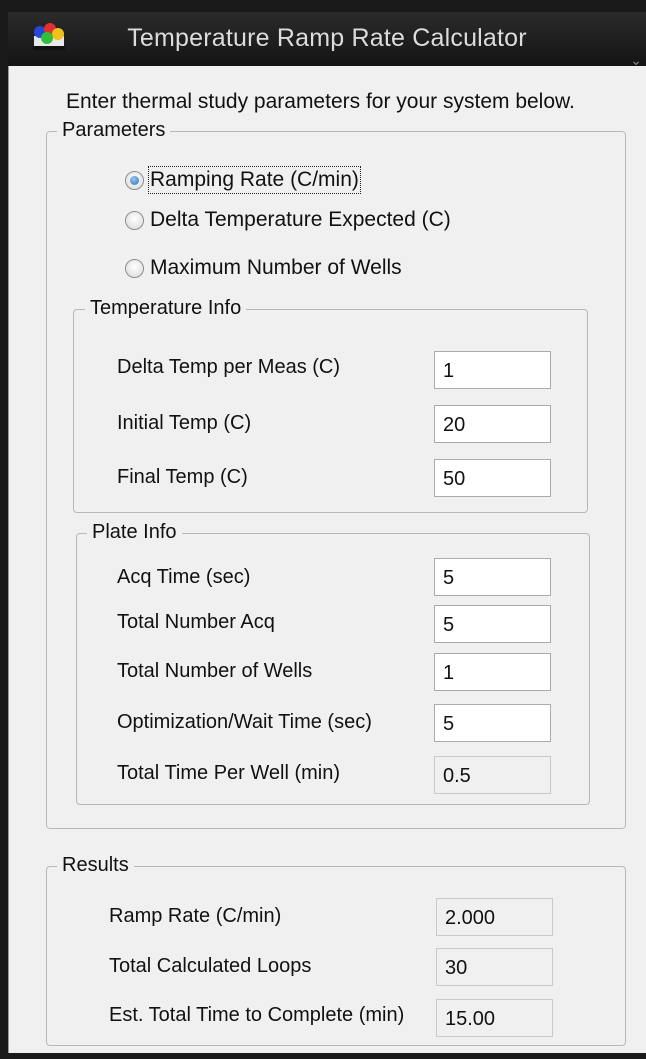 Image resolution: width=646 pixels, height=1059 pixels. I want to click on radio-label: Ramping Rate (C/min), so click(254, 180).